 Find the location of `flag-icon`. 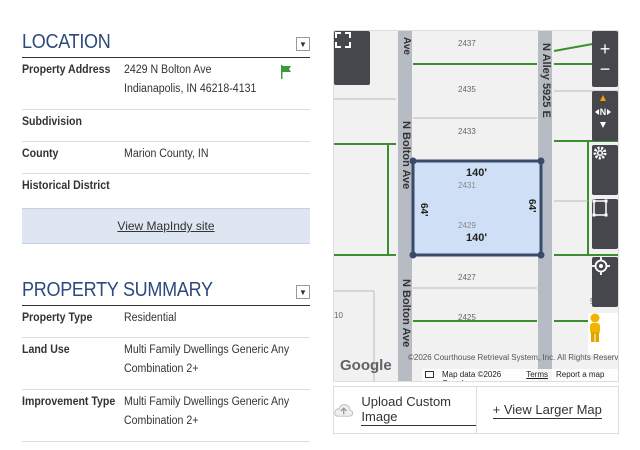

flag-icon is located at coordinates (286, 72).